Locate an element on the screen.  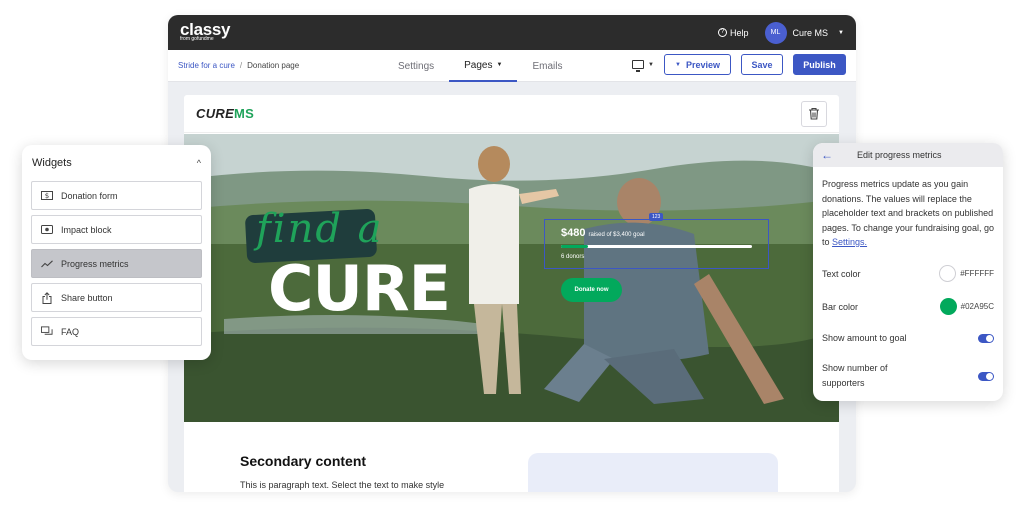
text-color-label: Text color is located at coordinates (841, 273).